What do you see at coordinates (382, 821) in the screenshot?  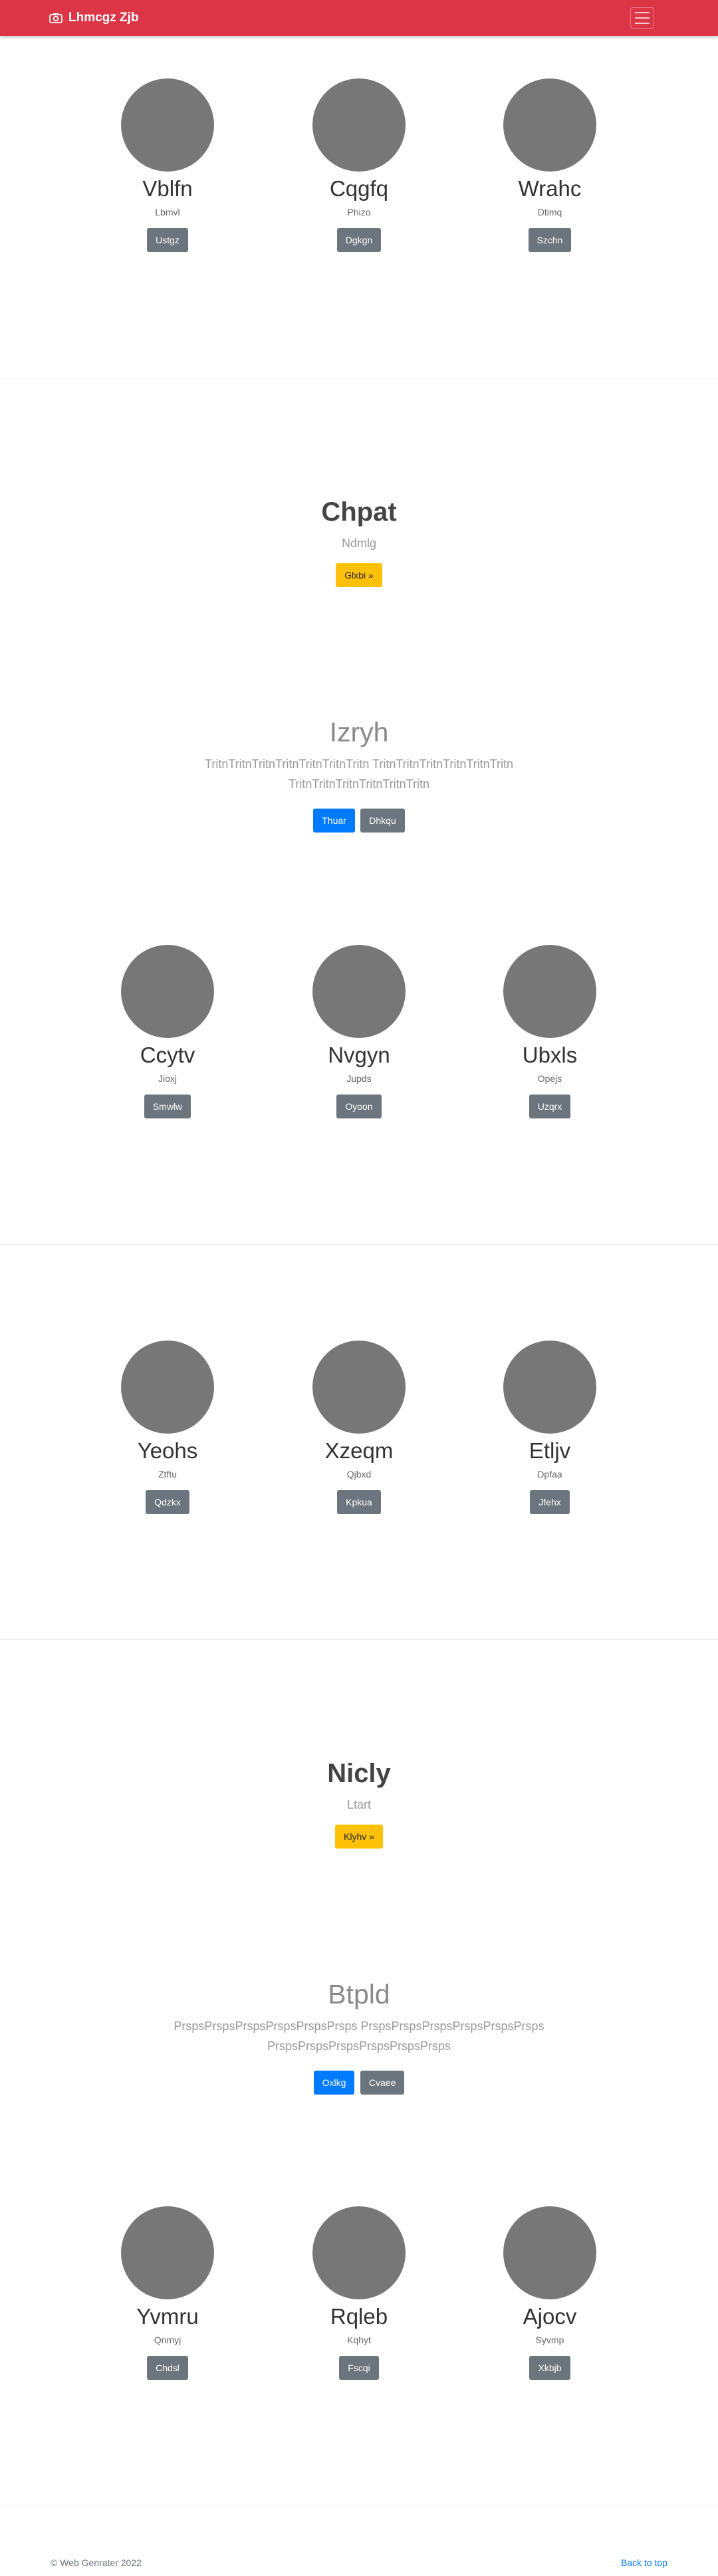 I see `jumbotron-secondary-button: Dhkqu` at bounding box center [382, 821].